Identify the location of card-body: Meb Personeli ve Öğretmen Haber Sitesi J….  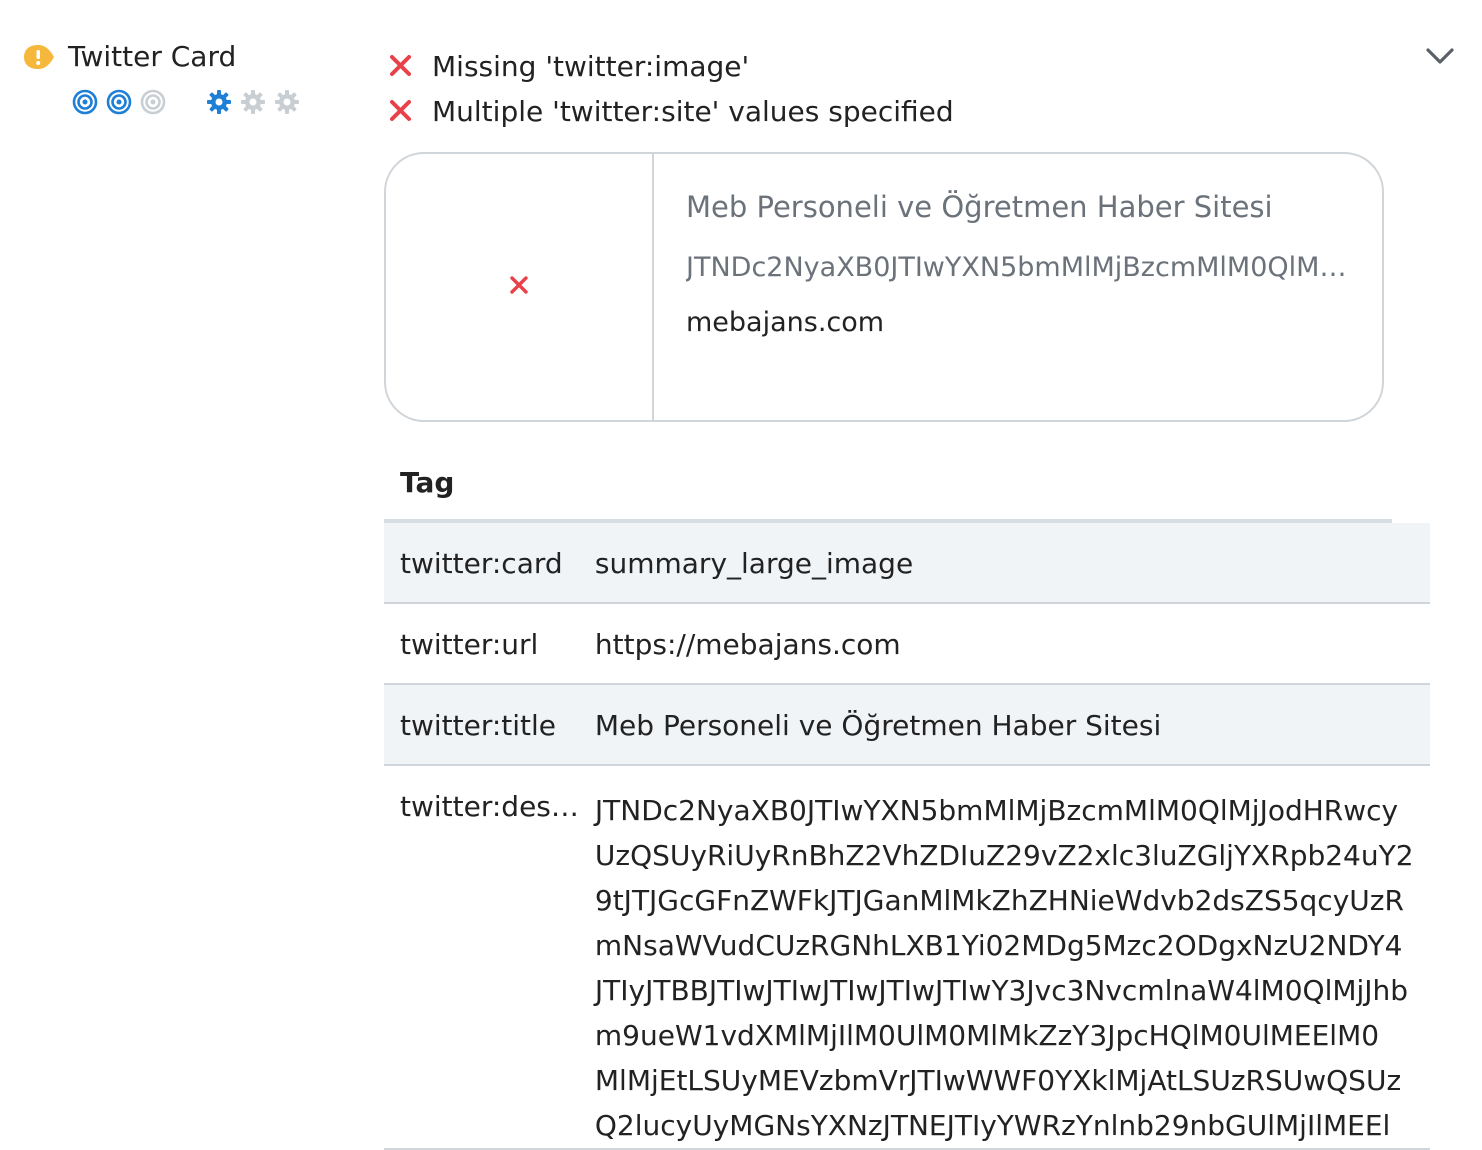
(1018, 287).